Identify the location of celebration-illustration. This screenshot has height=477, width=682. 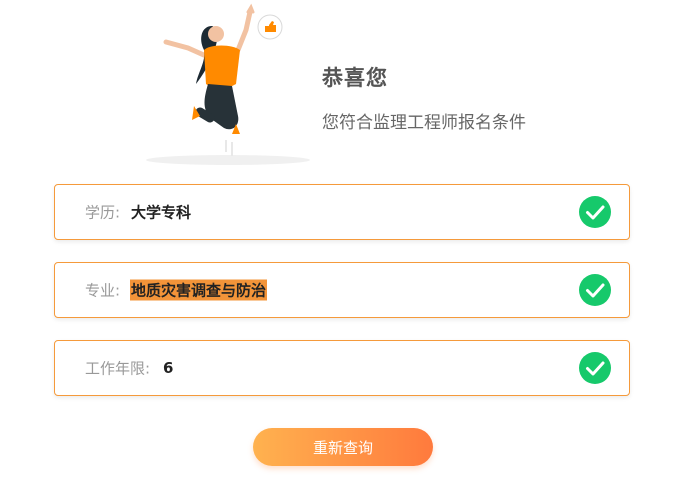
(235, 91).